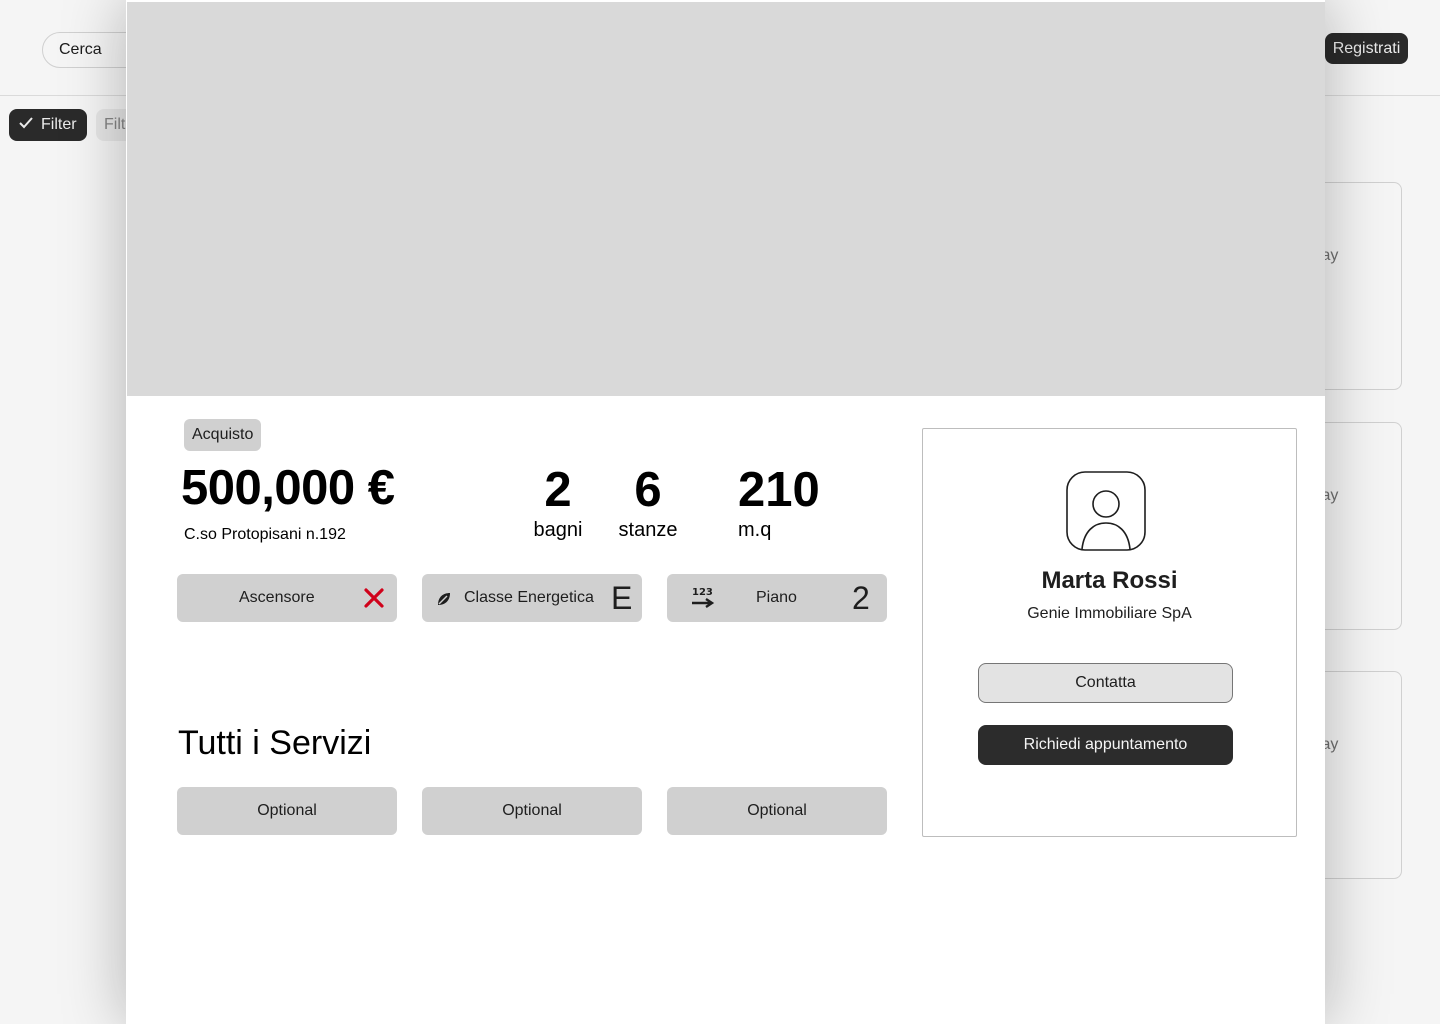 The width and height of the screenshot is (1440, 1024). What do you see at coordinates (648, 530) in the screenshot?
I see `stat-label: stanze` at bounding box center [648, 530].